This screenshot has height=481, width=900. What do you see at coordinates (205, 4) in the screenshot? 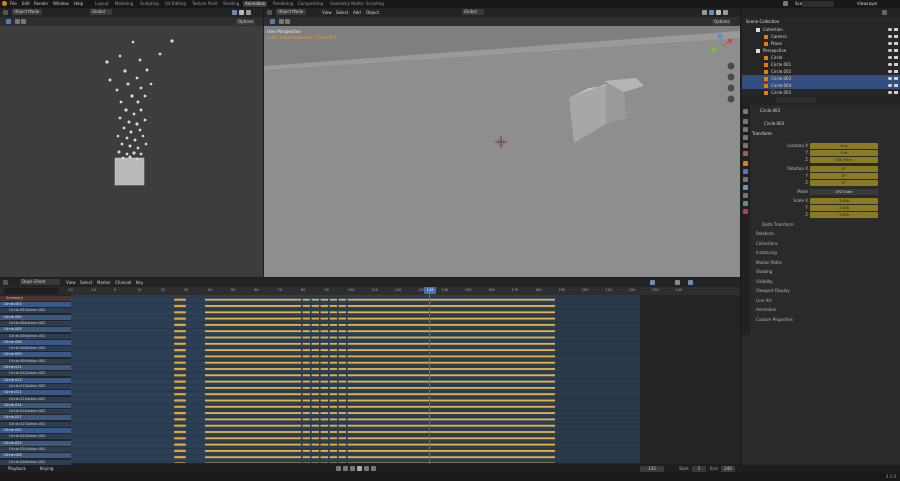
I see `tab-texture-paint: Texture Paint` at bounding box center [205, 4].